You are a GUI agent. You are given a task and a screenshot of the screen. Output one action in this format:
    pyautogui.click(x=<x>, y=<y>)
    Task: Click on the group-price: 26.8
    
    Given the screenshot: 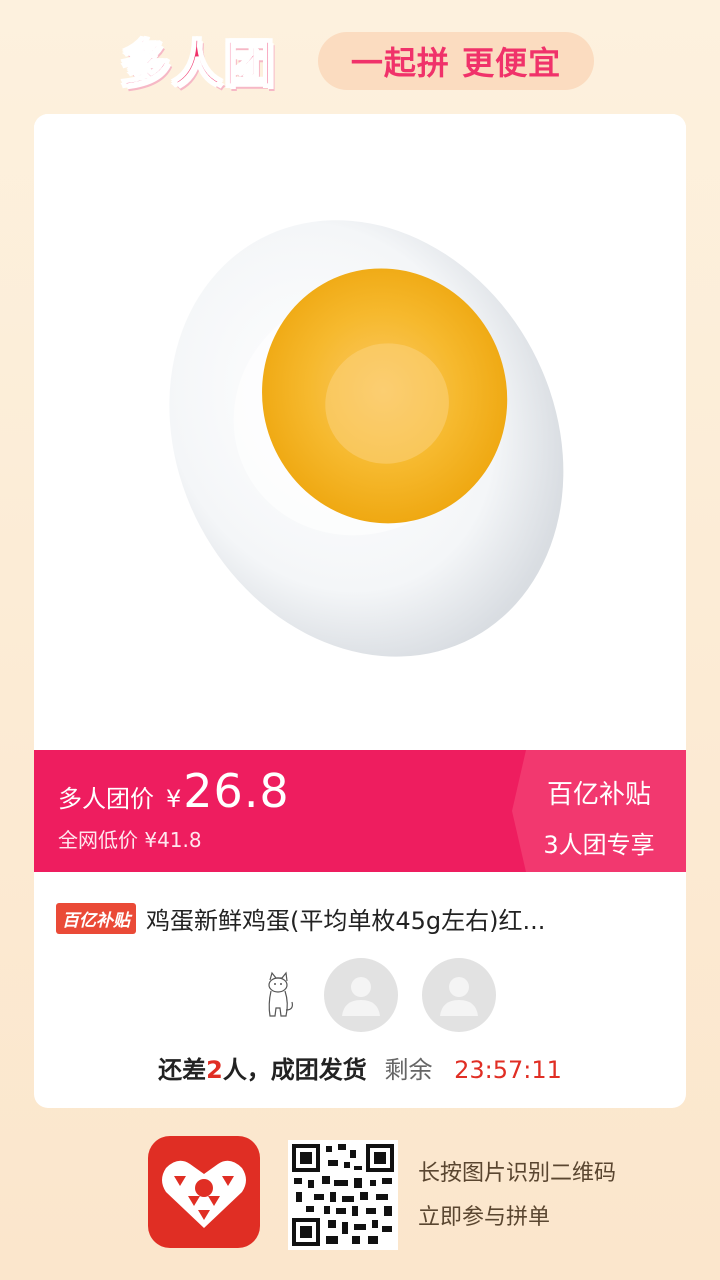 What is the action you would take?
    pyautogui.click(x=236, y=791)
    